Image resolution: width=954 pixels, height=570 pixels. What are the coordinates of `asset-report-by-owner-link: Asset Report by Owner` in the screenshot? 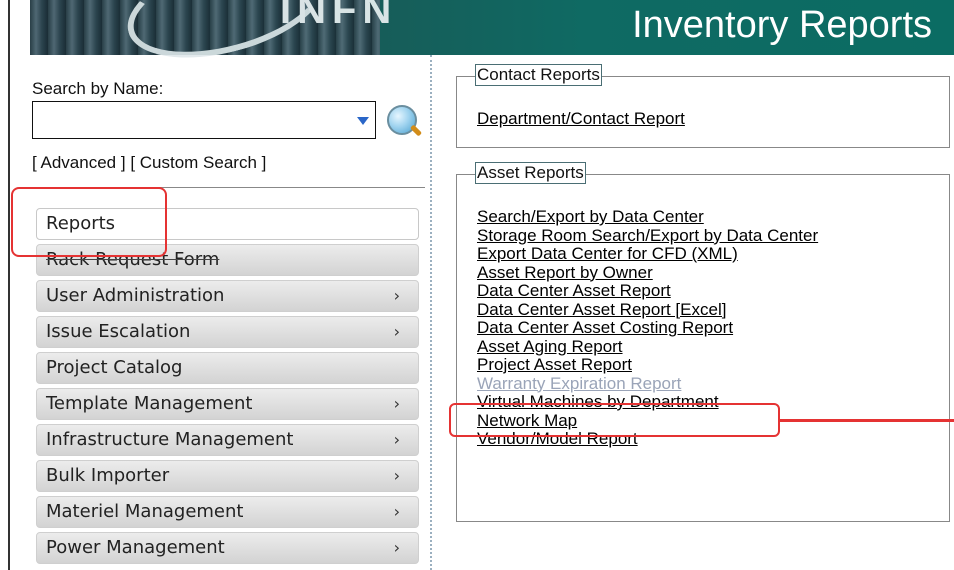 It's located at (647, 273).